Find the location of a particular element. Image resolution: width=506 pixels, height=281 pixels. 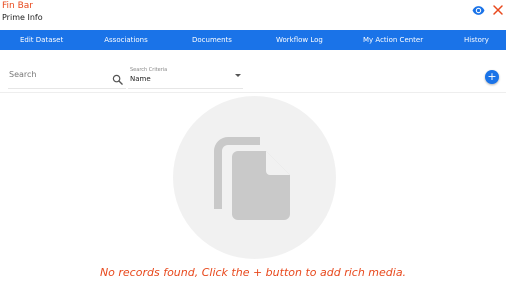

add-button: + is located at coordinates (492, 77).